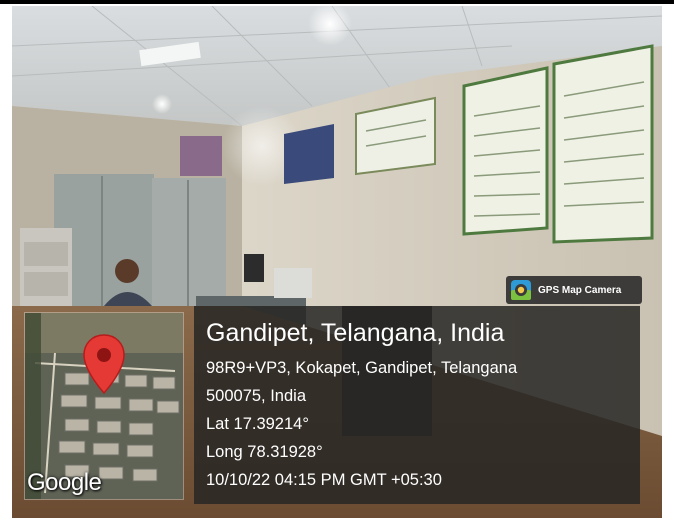 This screenshot has height=526, width=674. Describe the element at coordinates (337, 2) in the screenshot. I see `top-border-rule` at that location.